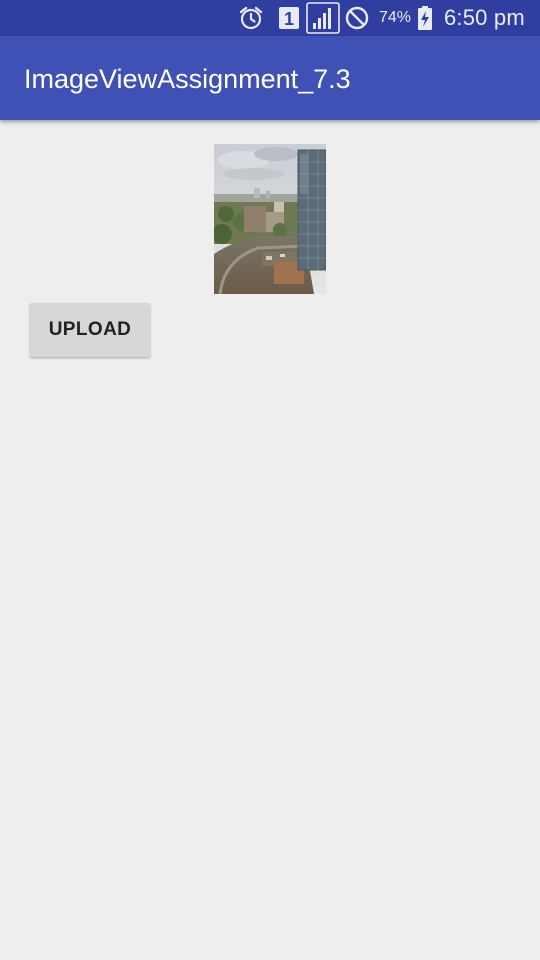 Image resolution: width=540 pixels, height=960 pixels. Describe the element at coordinates (426, 18) in the screenshot. I see `battery-charging-icon` at that location.